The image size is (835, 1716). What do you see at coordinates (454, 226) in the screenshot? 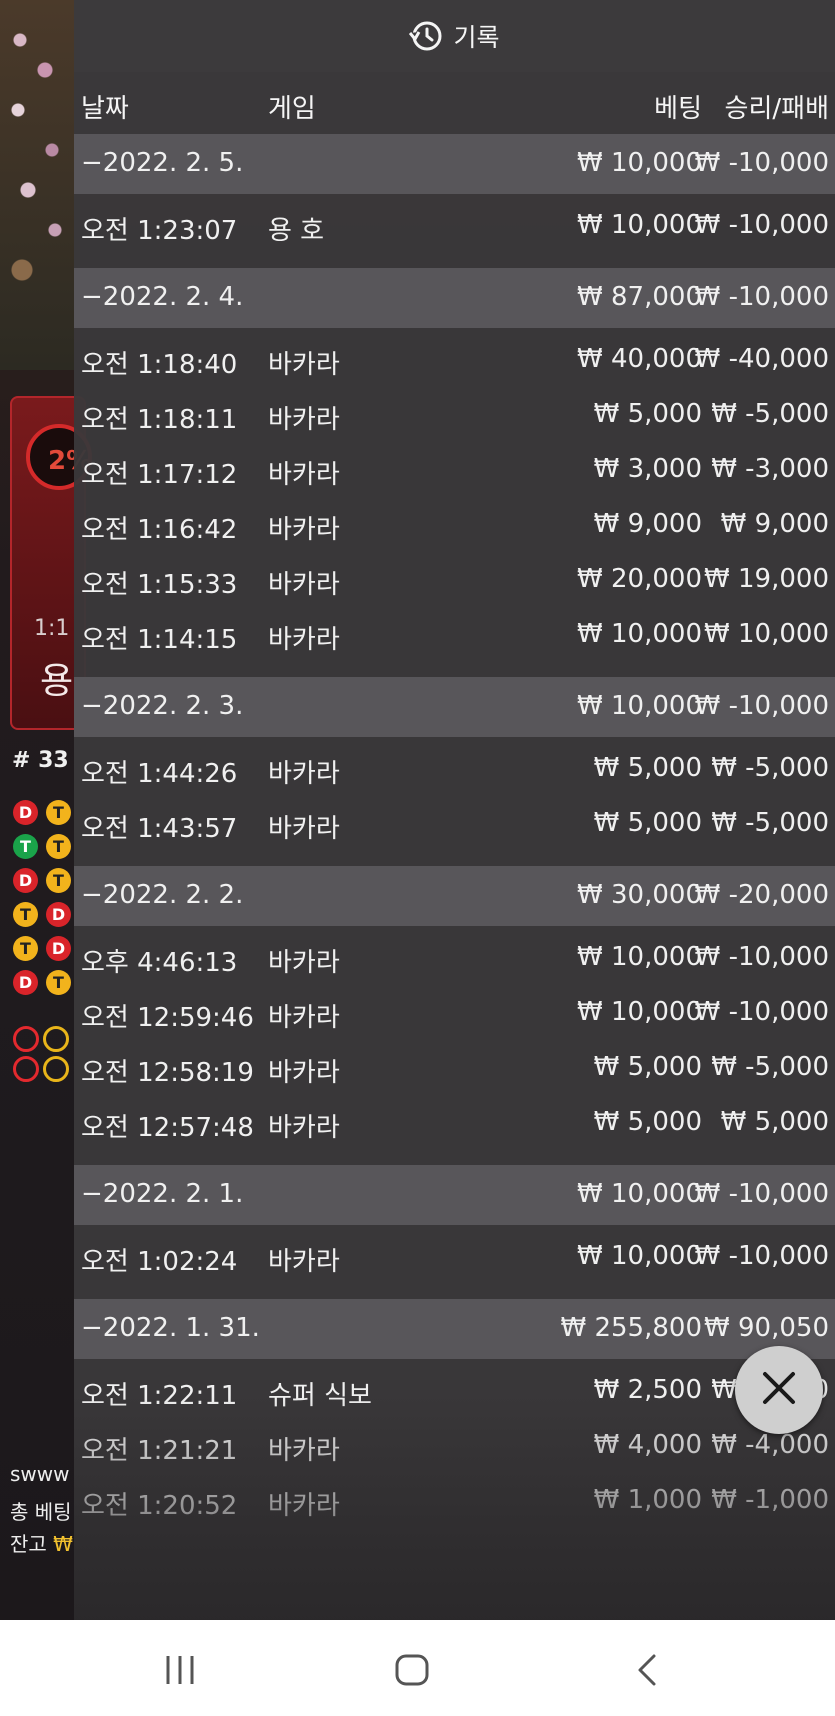
I see `history-row: 오전 1:23:07 용 호 ₩ 10,000 ₩ -10,000` at bounding box center [454, 226].